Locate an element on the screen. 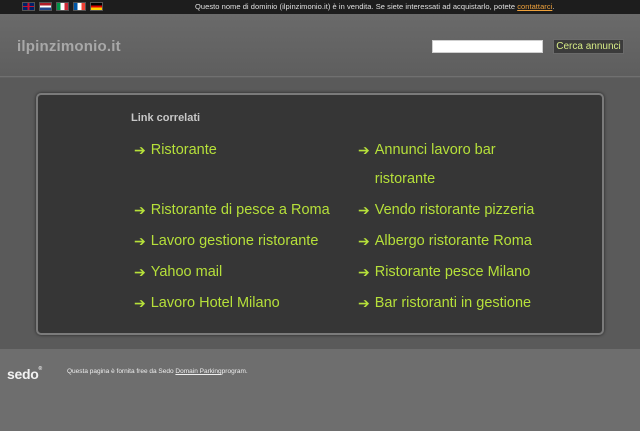 The image size is (640, 431). it-flag-icon is located at coordinates (62, 6).